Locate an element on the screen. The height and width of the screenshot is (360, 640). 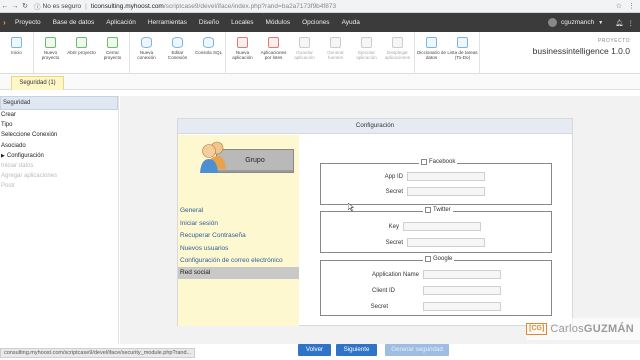
menu-proyecto: Proyecto is located at coordinates (28, 22).